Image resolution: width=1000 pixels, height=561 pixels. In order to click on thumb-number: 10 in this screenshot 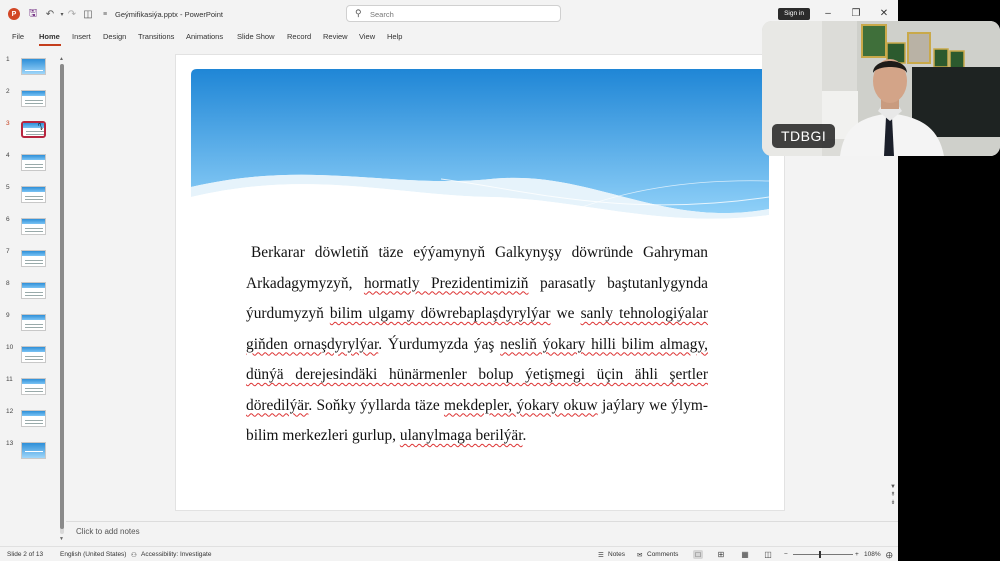, I will do `click(10, 347)`.